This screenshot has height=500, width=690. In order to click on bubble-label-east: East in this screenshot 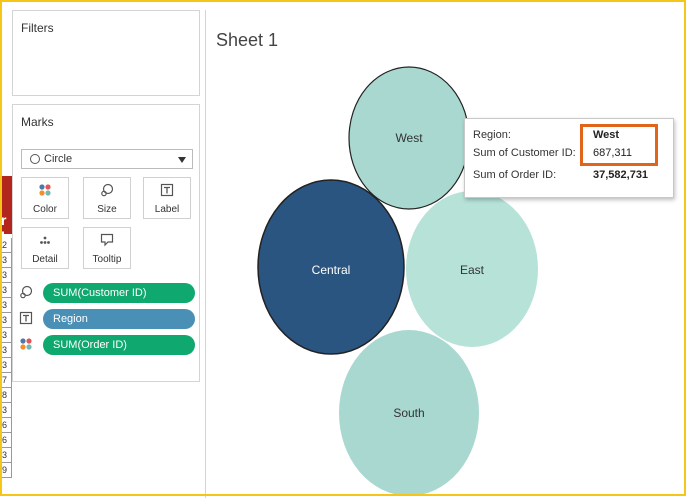, I will do `click(472, 270)`.